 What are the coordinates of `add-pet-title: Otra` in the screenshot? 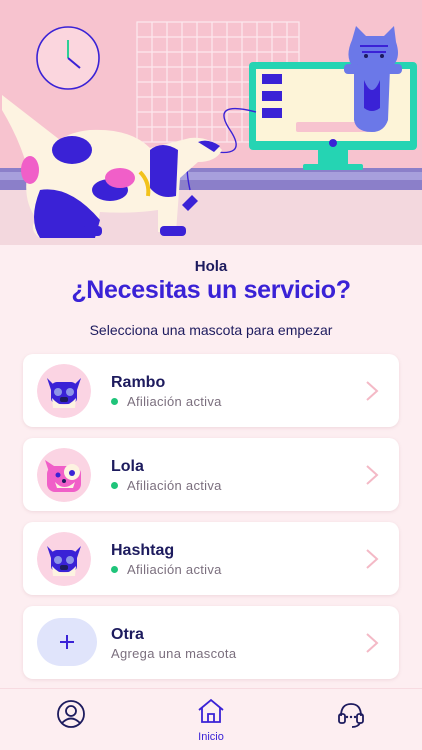 It's located at (127, 634).